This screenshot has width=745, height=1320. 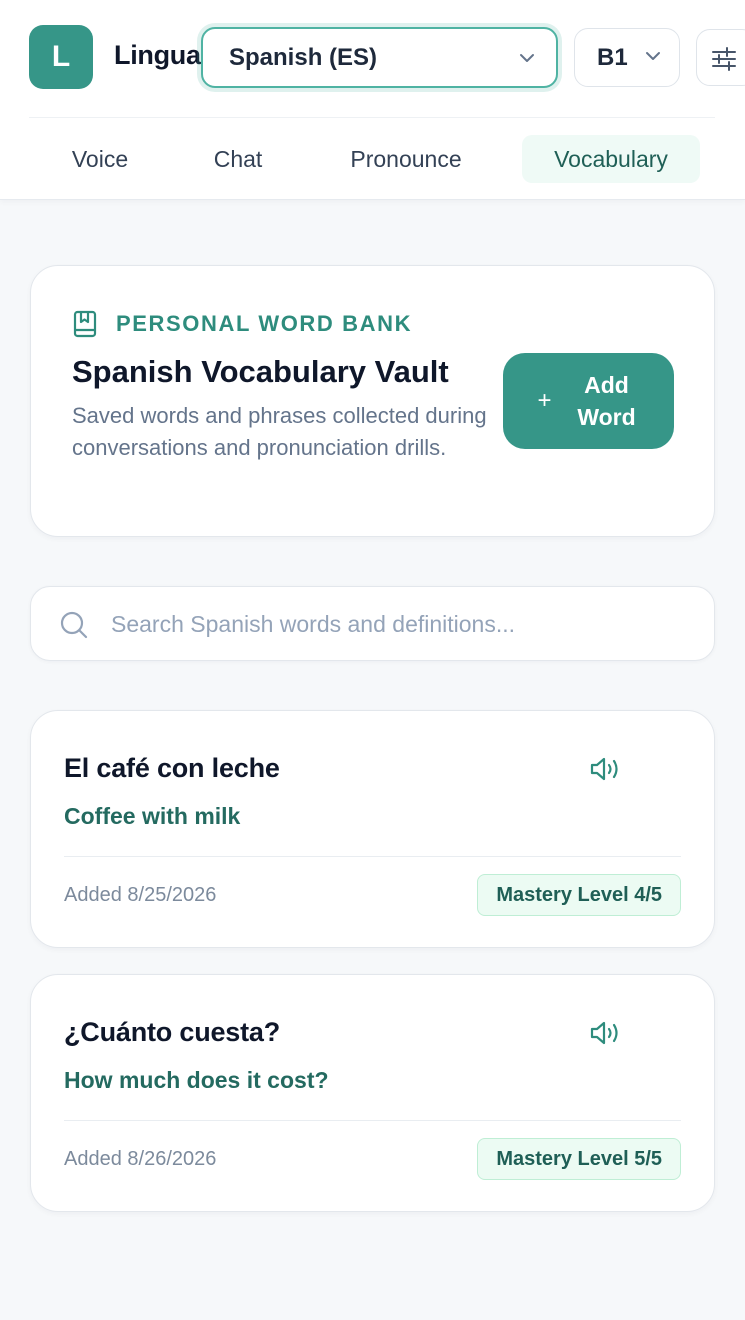 What do you see at coordinates (606, 401) in the screenshot?
I see `add-word-label: Add Word` at bounding box center [606, 401].